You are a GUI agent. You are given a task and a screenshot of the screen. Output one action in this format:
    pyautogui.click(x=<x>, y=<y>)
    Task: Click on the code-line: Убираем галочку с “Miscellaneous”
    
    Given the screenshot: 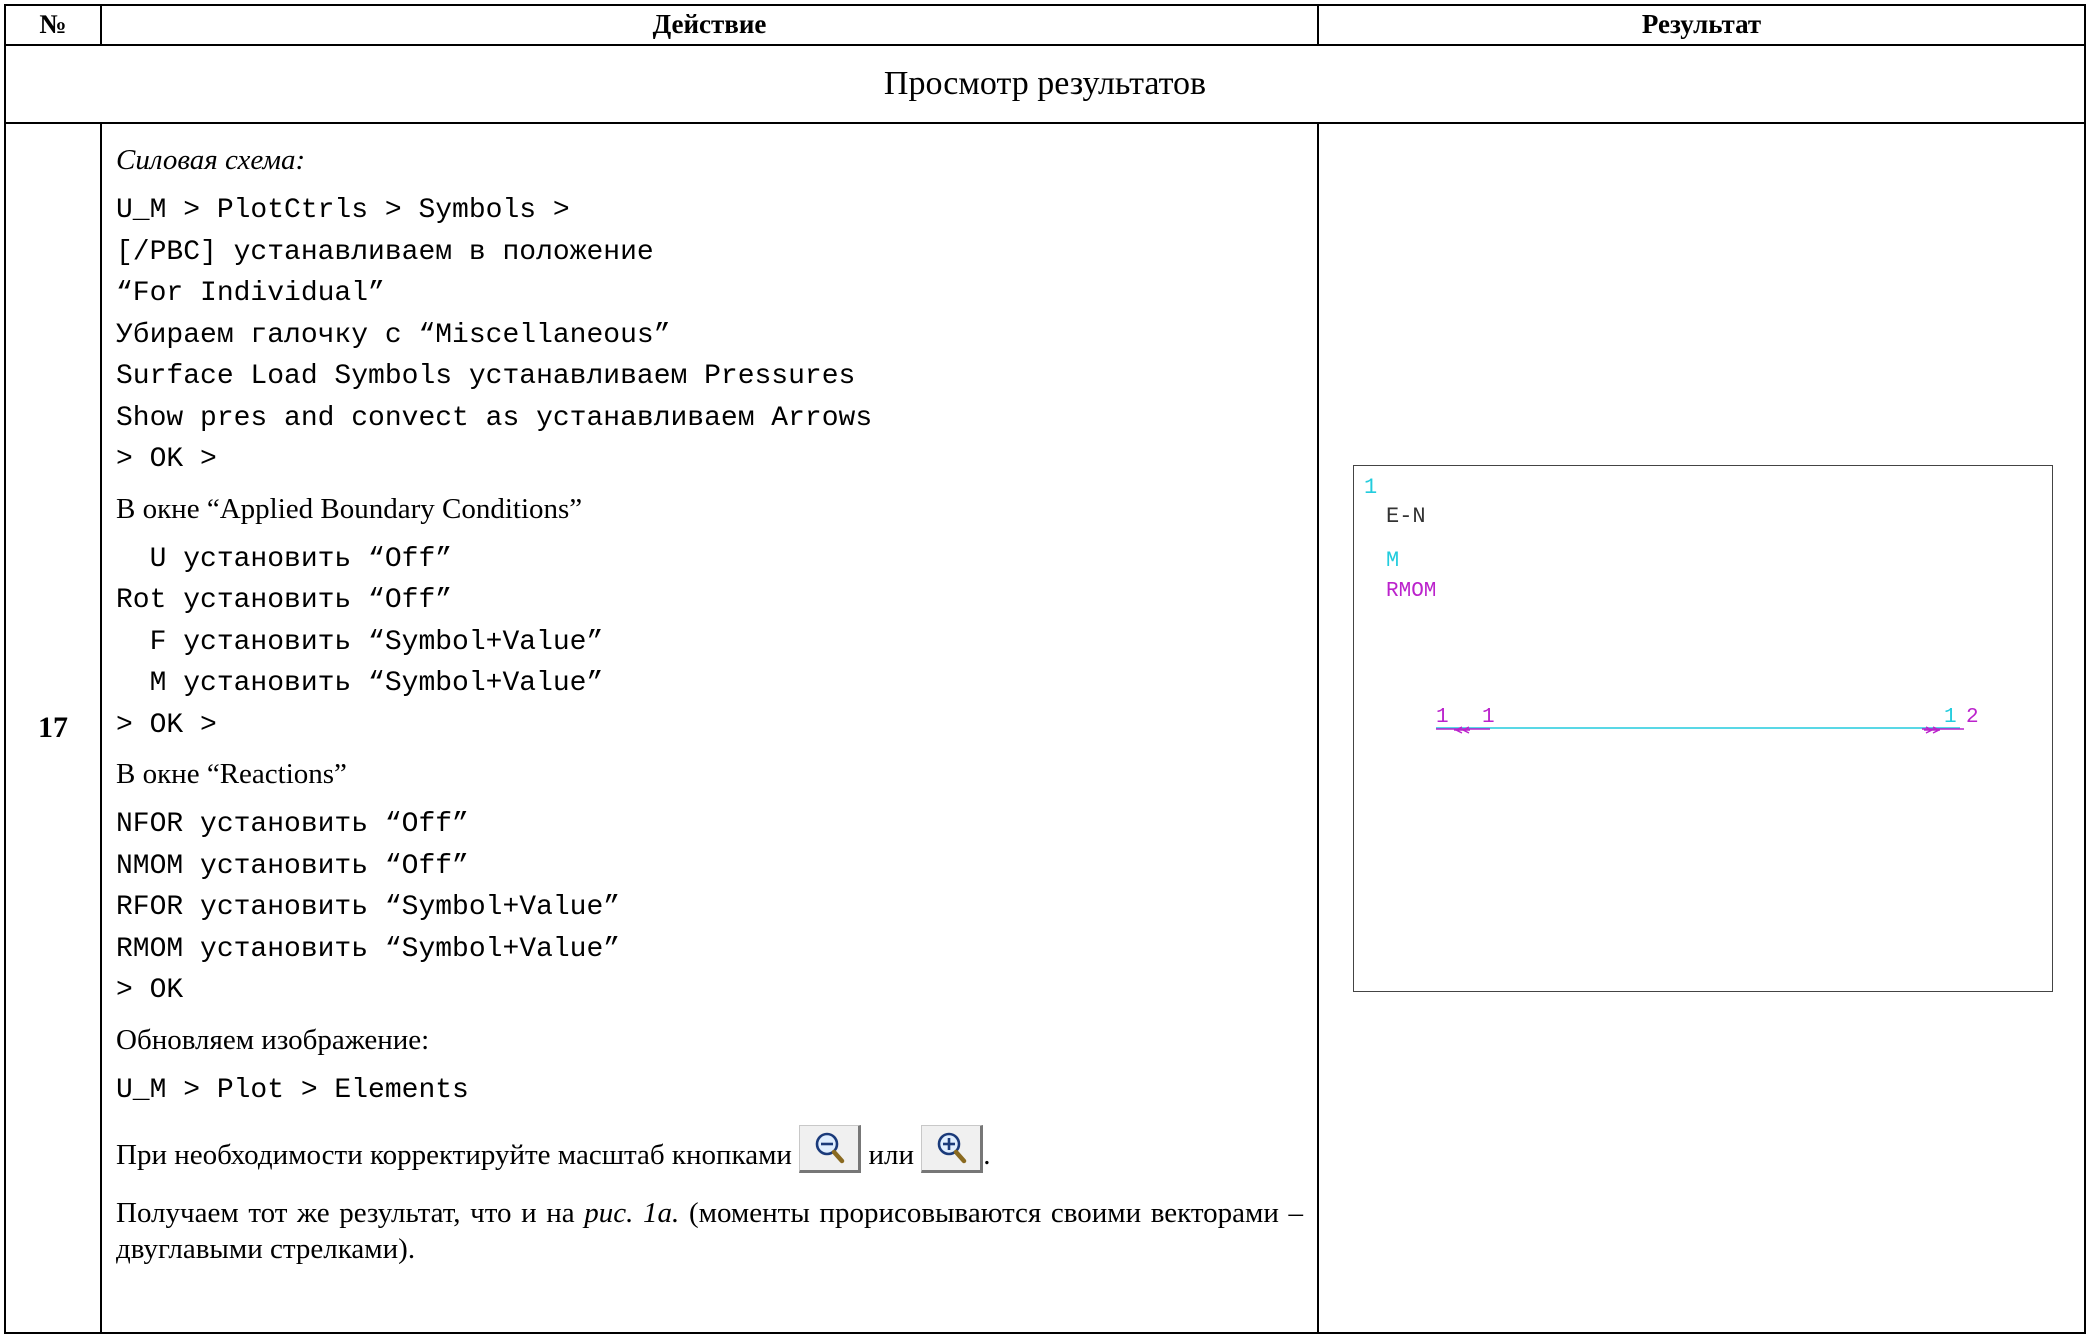 What is the action you would take?
    pyautogui.click(x=393, y=335)
    